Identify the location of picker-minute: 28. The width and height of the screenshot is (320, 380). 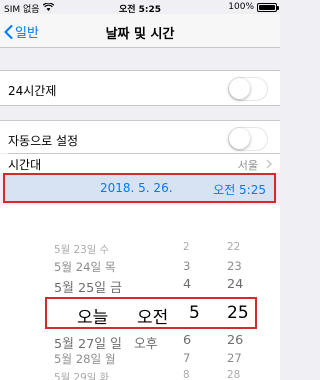
(234, 374).